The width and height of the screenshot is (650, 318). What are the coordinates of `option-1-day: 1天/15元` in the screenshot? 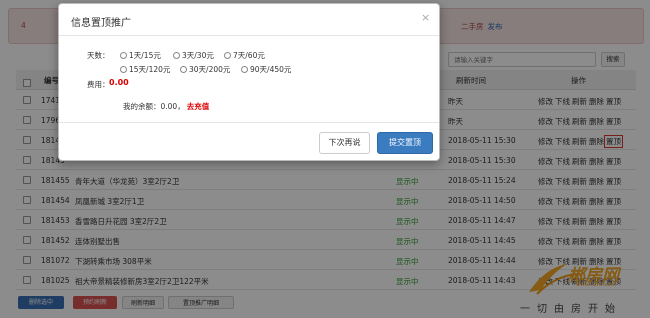 It's located at (140, 55).